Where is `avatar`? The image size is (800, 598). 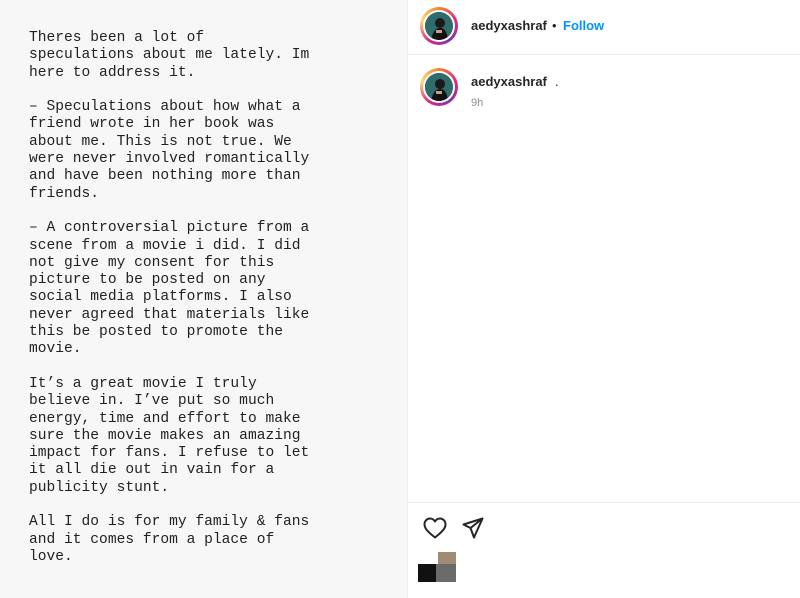 avatar is located at coordinates (439, 26).